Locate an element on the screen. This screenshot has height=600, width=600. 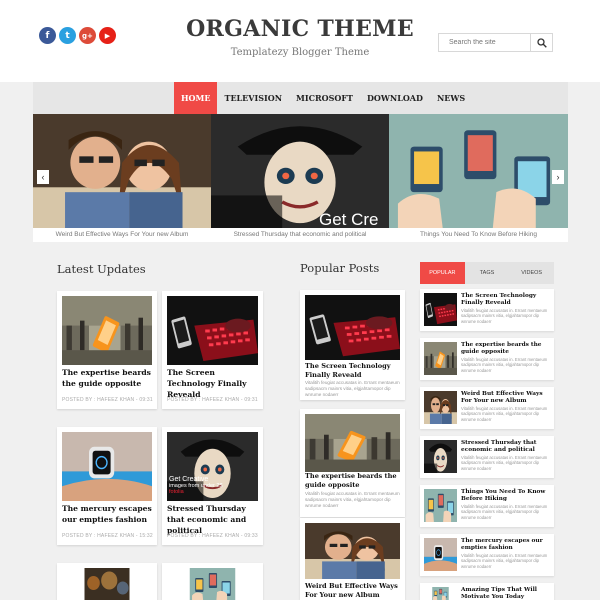
popular-posts-heading: Popular Posts is located at coordinates (340, 268).